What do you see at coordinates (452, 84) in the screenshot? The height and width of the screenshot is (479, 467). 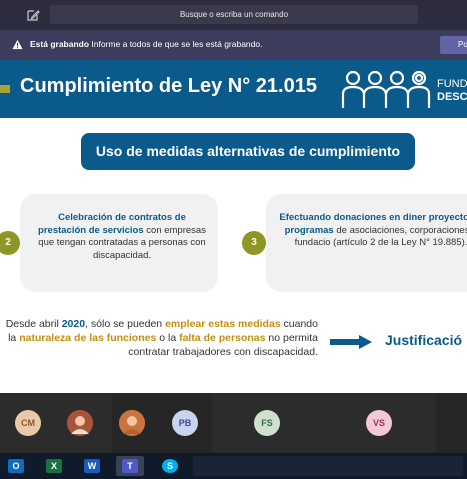 I see `logo-text-line1: FUND` at bounding box center [452, 84].